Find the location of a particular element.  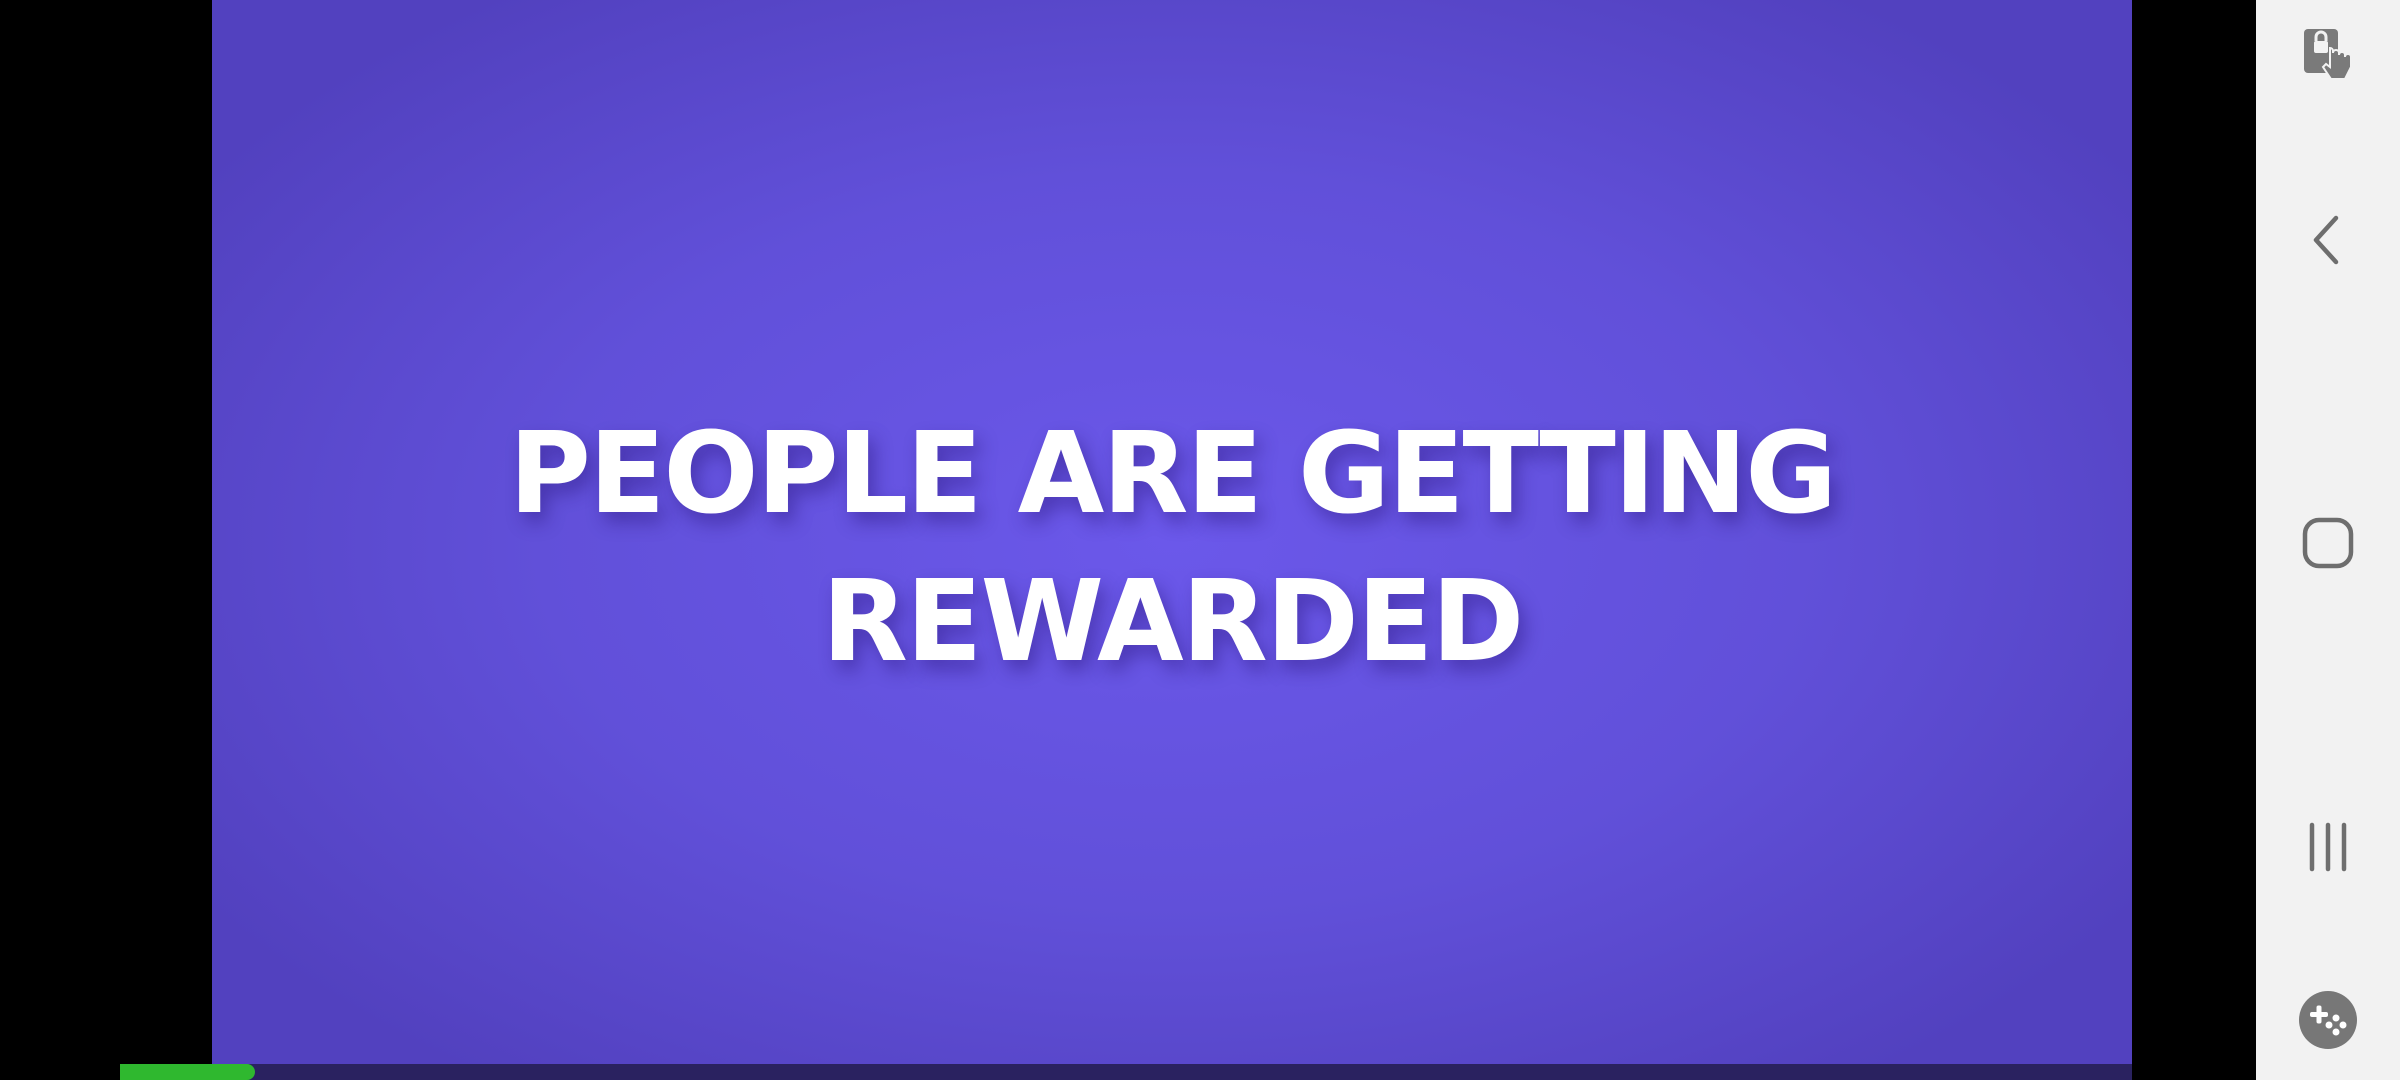

home-button is located at coordinates (2328, 543).